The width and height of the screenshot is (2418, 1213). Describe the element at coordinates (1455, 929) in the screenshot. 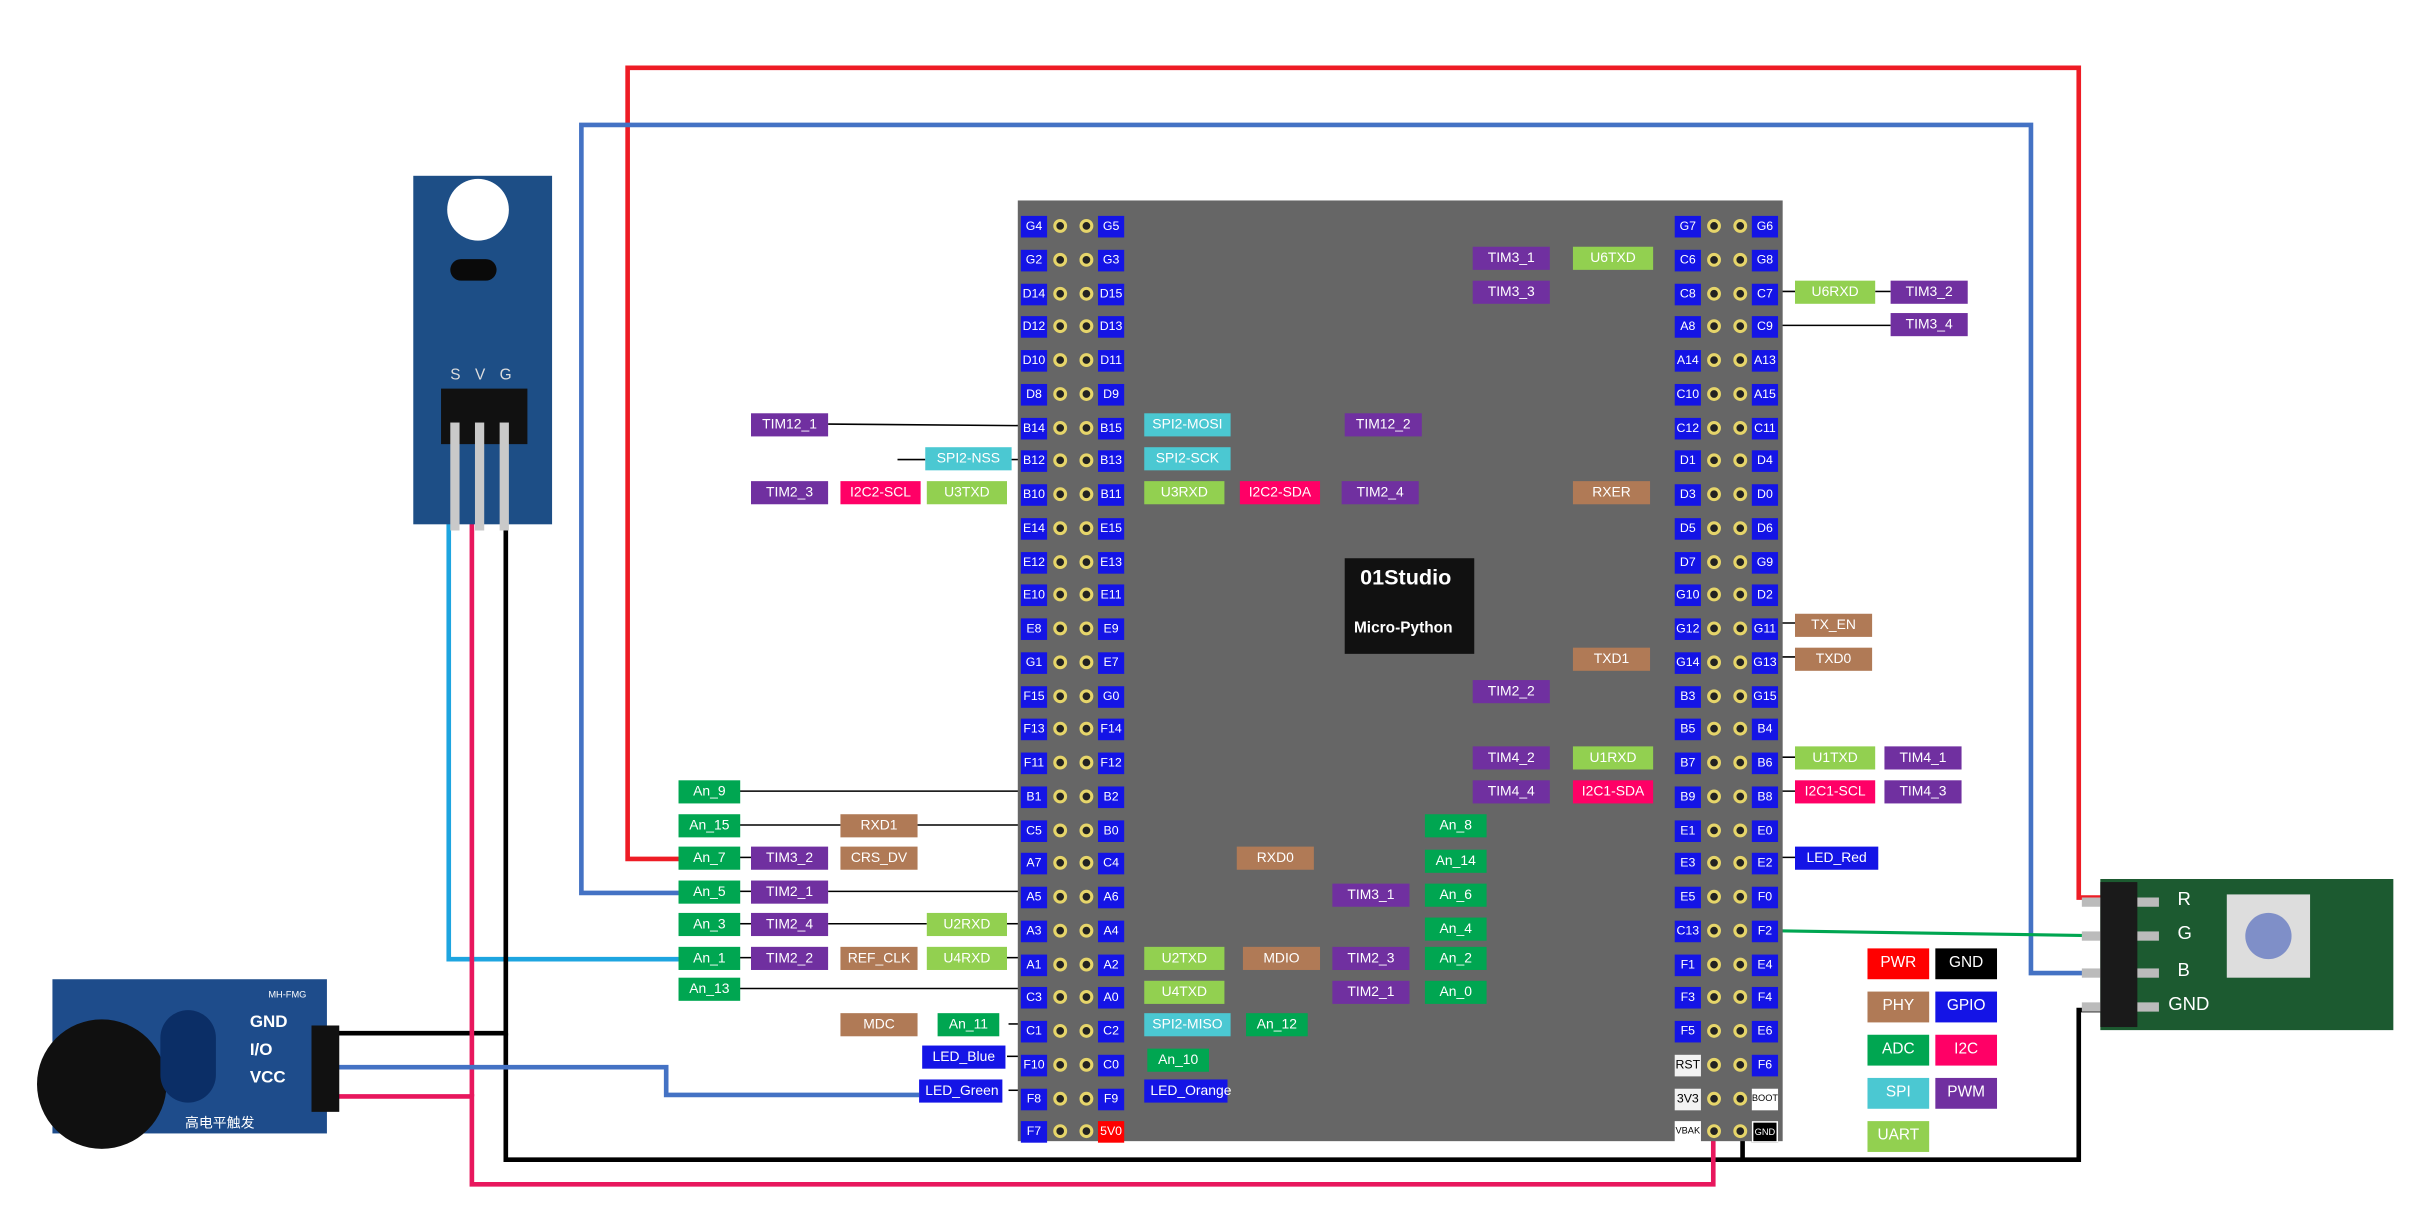

I see `function-tag: An_4` at that location.